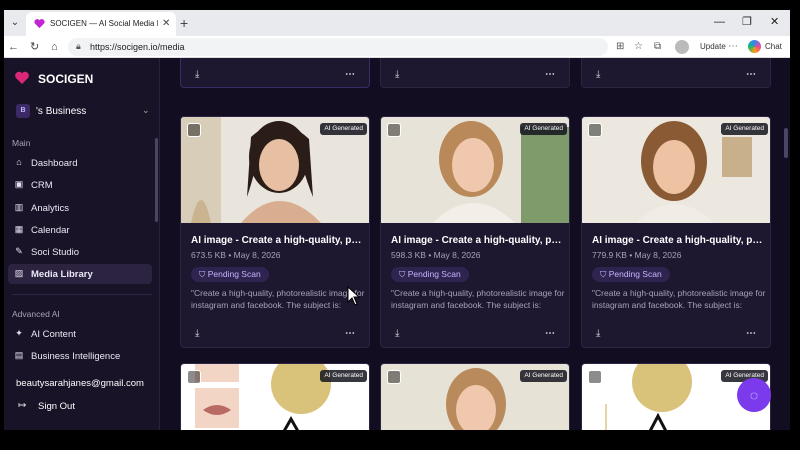 This screenshot has width=800, height=450. Describe the element at coordinates (22, 405) in the screenshot. I see `logout-icon: ↦` at that location.